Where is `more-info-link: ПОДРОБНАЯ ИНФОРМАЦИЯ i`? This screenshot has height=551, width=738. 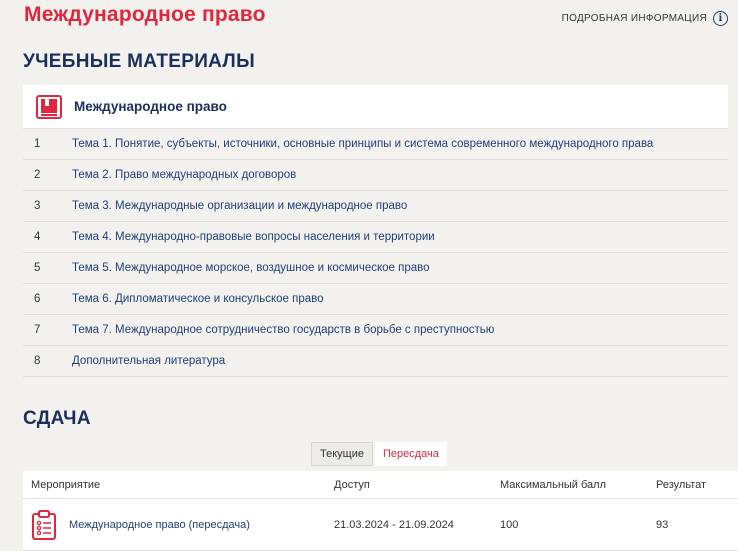 more-info-link: ПОДРОБНАЯ ИНФОРМАЦИЯ i is located at coordinates (645, 18).